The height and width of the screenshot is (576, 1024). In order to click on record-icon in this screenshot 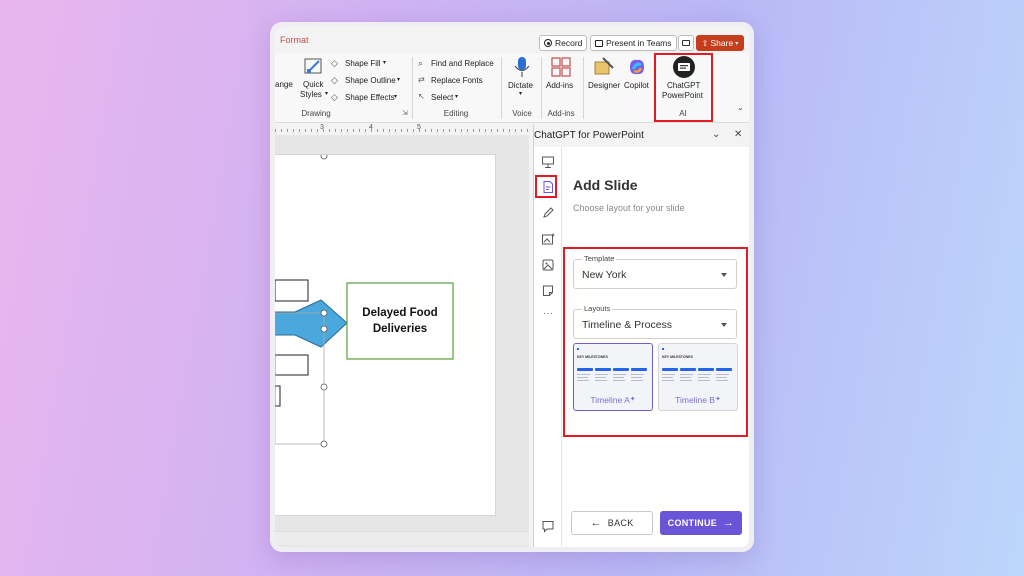, I will do `click(548, 43)`.